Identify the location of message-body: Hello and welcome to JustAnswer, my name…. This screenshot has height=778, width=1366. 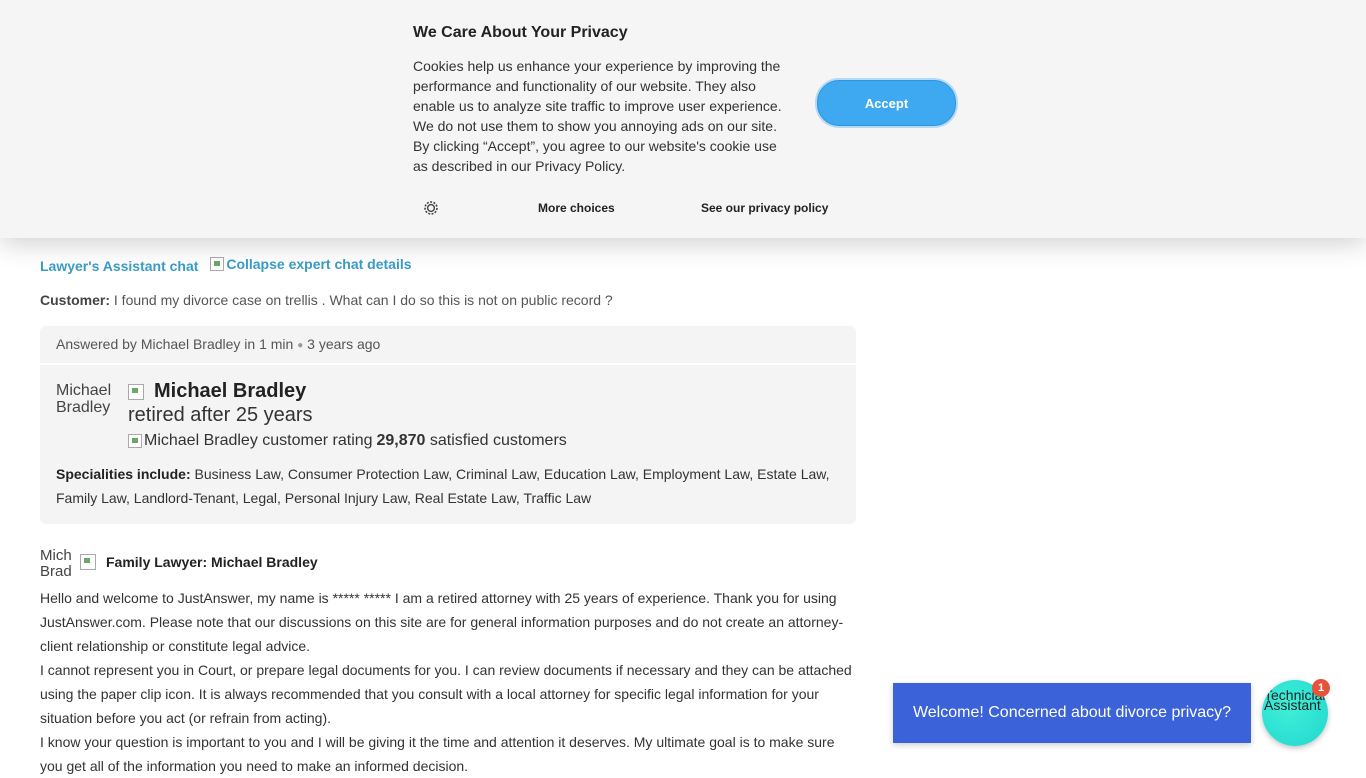
(450, 682).